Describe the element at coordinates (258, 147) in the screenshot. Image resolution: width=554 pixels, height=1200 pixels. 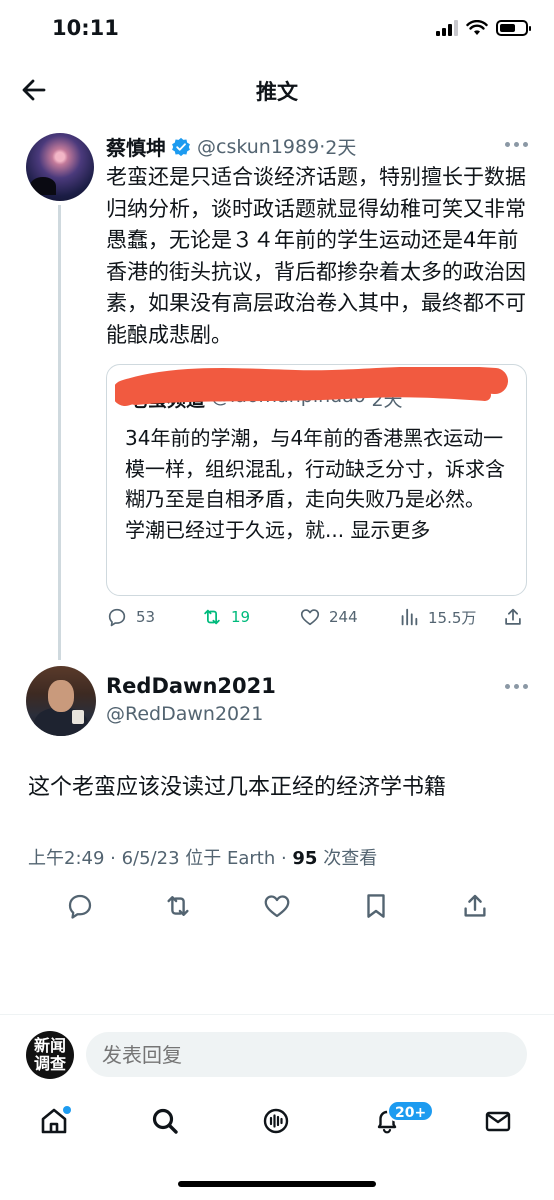
I see `parent-author-handle: @cskun1989` at that location.